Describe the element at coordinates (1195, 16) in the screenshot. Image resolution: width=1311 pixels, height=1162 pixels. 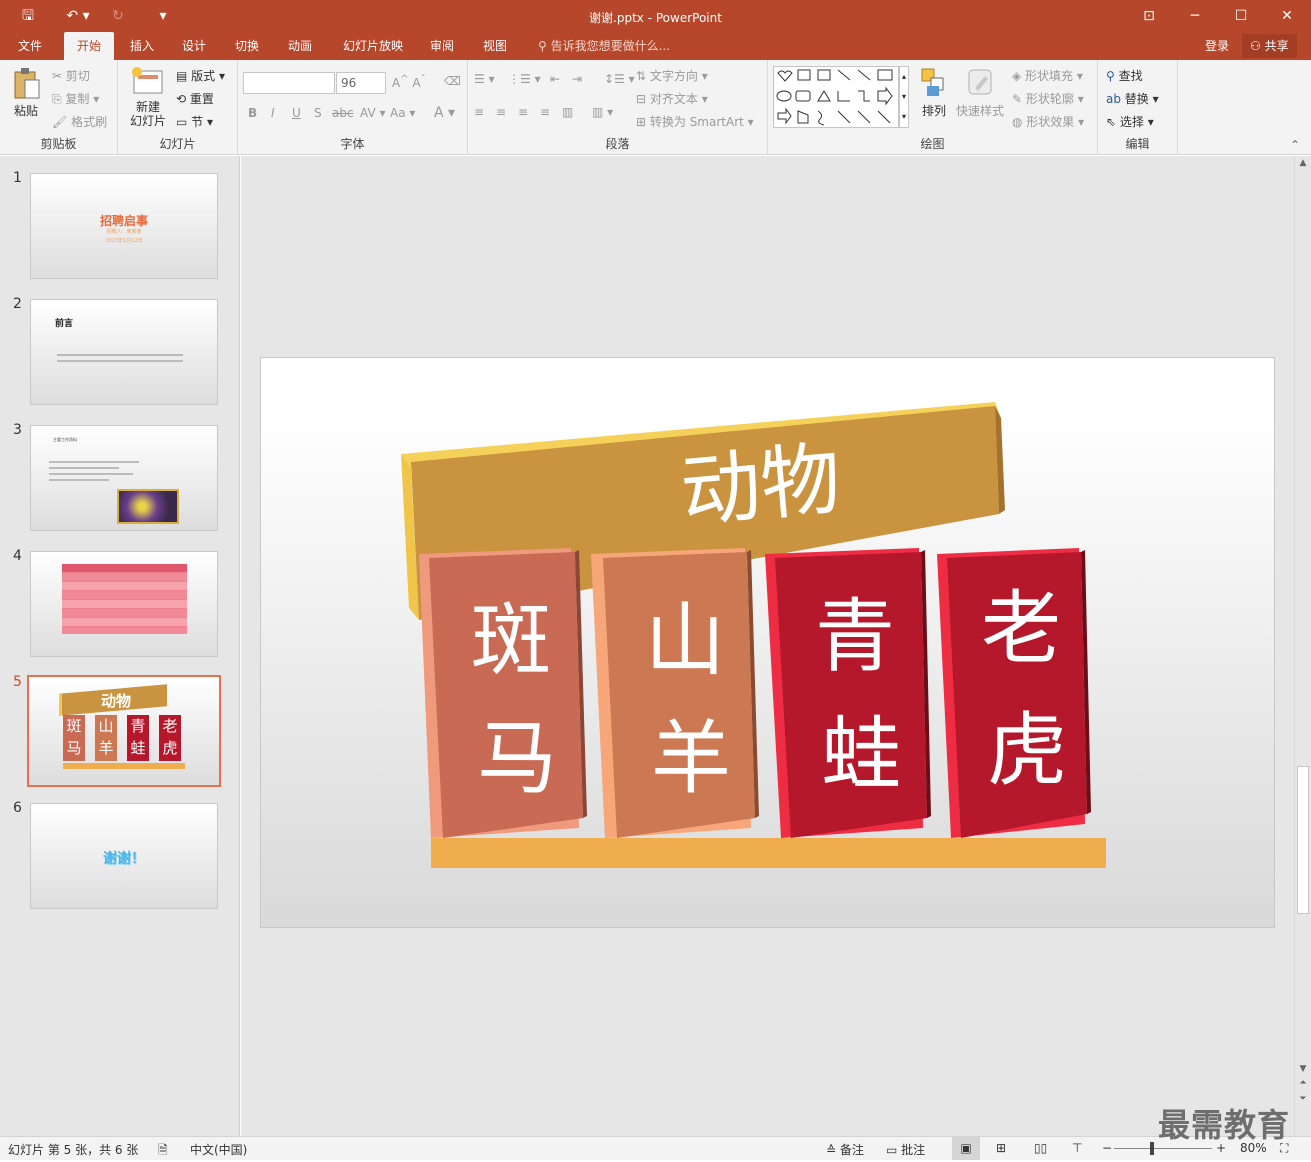
I see `minimize-button: ─` at that location.